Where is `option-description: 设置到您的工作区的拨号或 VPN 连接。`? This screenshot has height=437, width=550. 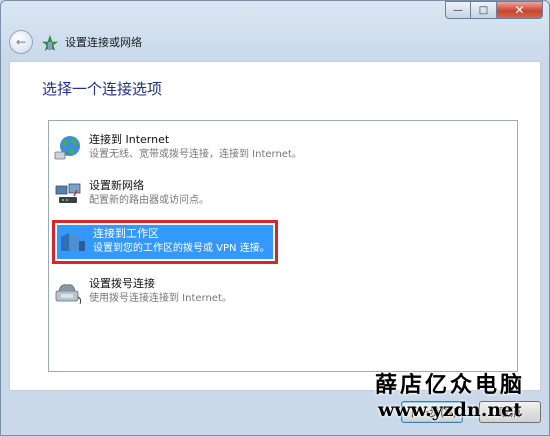
option-description: 设置到您的工作区的拨号或 VPN 连接。 is located at coordinates (181, 248).